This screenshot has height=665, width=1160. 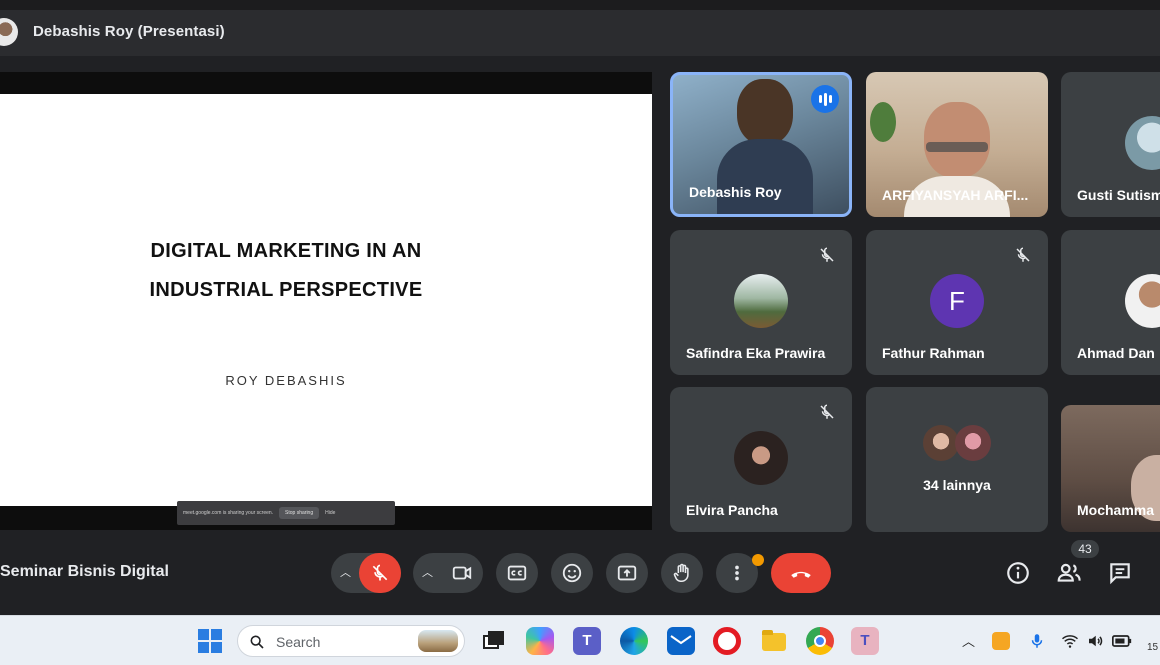 What do you see at coordinates (286, 290) in the screenshot?
I see `slide-title-line-2: INDUSTRIAL PERSPECTIVE` at bounding box center [286, 290].